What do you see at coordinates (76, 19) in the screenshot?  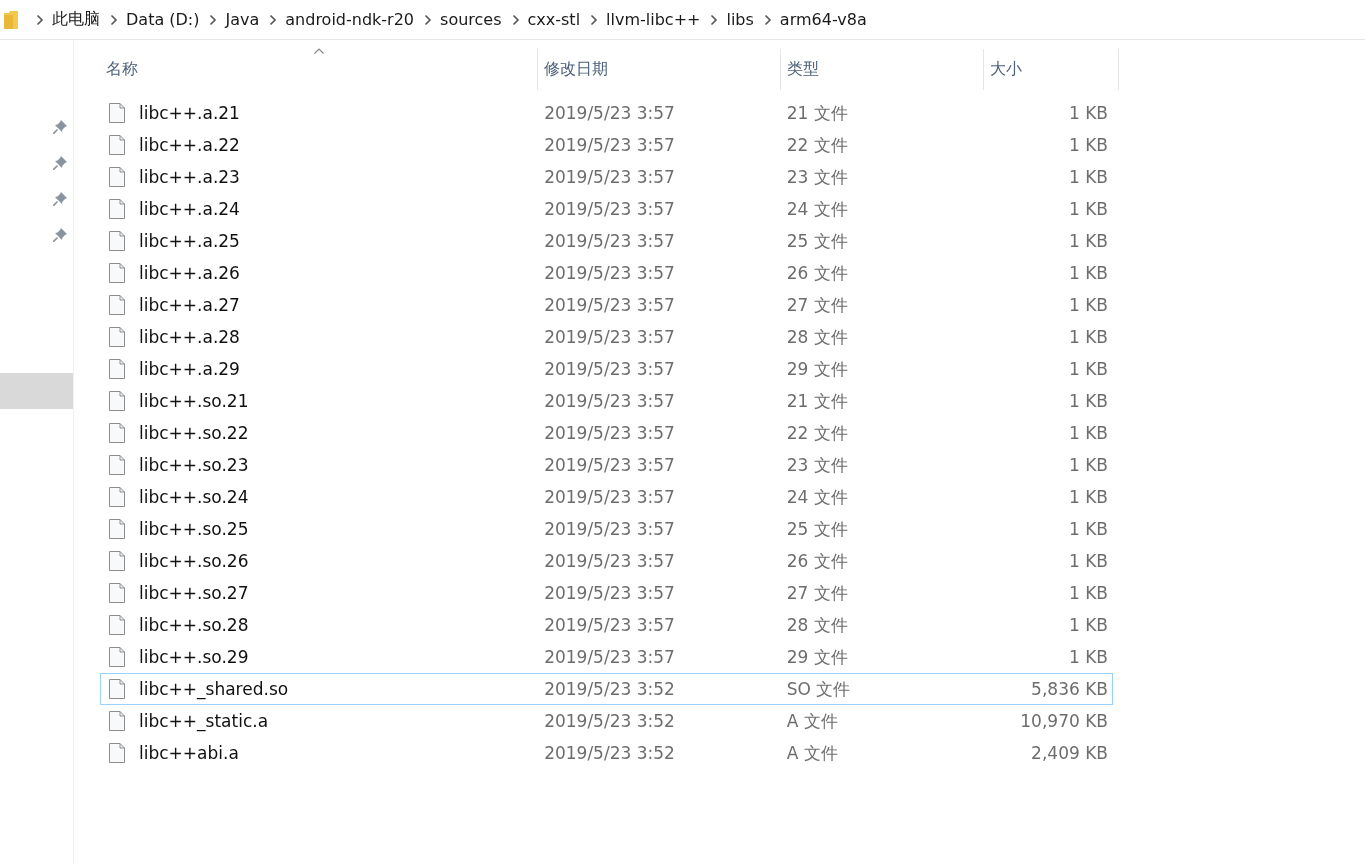 I see `breadcrumb-item: 此电脑` at bounding box center [76, 19].